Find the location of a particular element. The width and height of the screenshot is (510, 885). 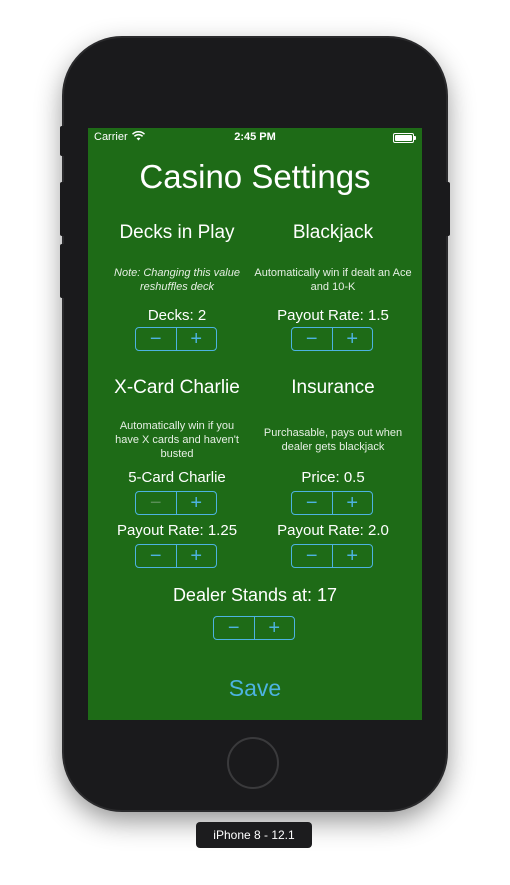

charlie-count-label: 5-Card Charlie is located at coordinates (177, 477).